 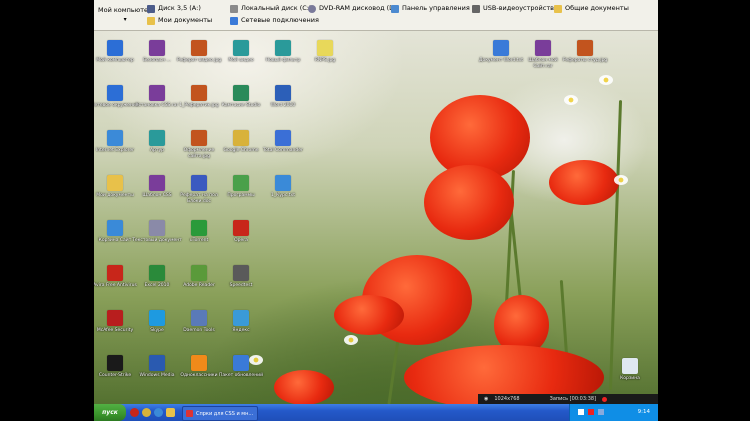 What do you see at coordinates (585, 48) in the screenshot?
I see `image-file-icon` at bounding box center [585, 48].